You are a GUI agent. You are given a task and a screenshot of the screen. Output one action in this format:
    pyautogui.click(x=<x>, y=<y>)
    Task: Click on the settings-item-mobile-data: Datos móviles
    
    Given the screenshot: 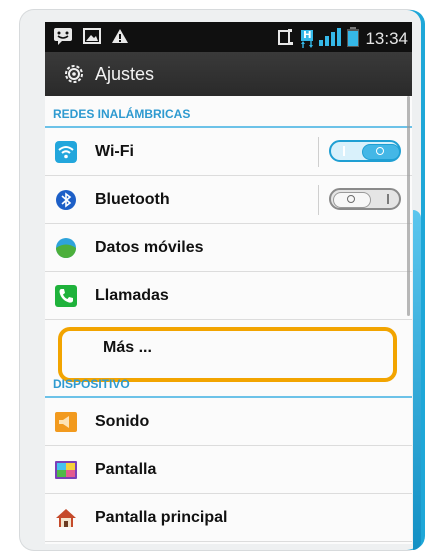 What is the action you would take?
    pyautogui.click(x=228, y=248)
    